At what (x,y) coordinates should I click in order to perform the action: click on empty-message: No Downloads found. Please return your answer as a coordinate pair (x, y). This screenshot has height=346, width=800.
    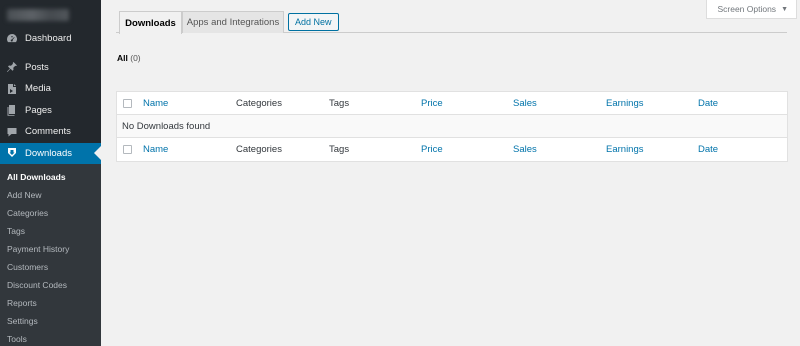
    Looking at the image, I should click on (166, 126).